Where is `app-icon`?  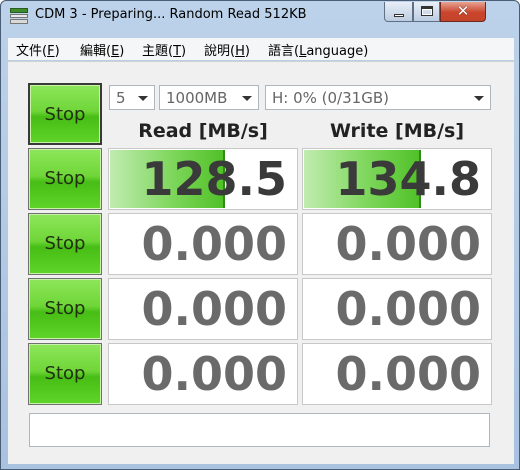
app-icon is located at coordinates (19, 16).